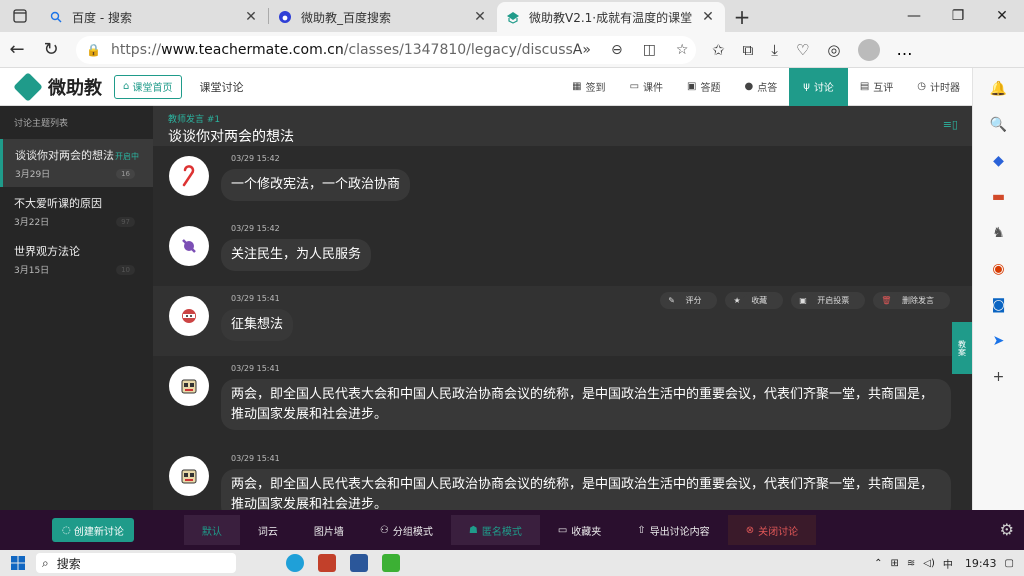 The image size is (1024, 576). What do you see at coordinates (617, 50) in the screenshot?
I see `zoom-icon: ⊖` at bounding box center [617, 50].